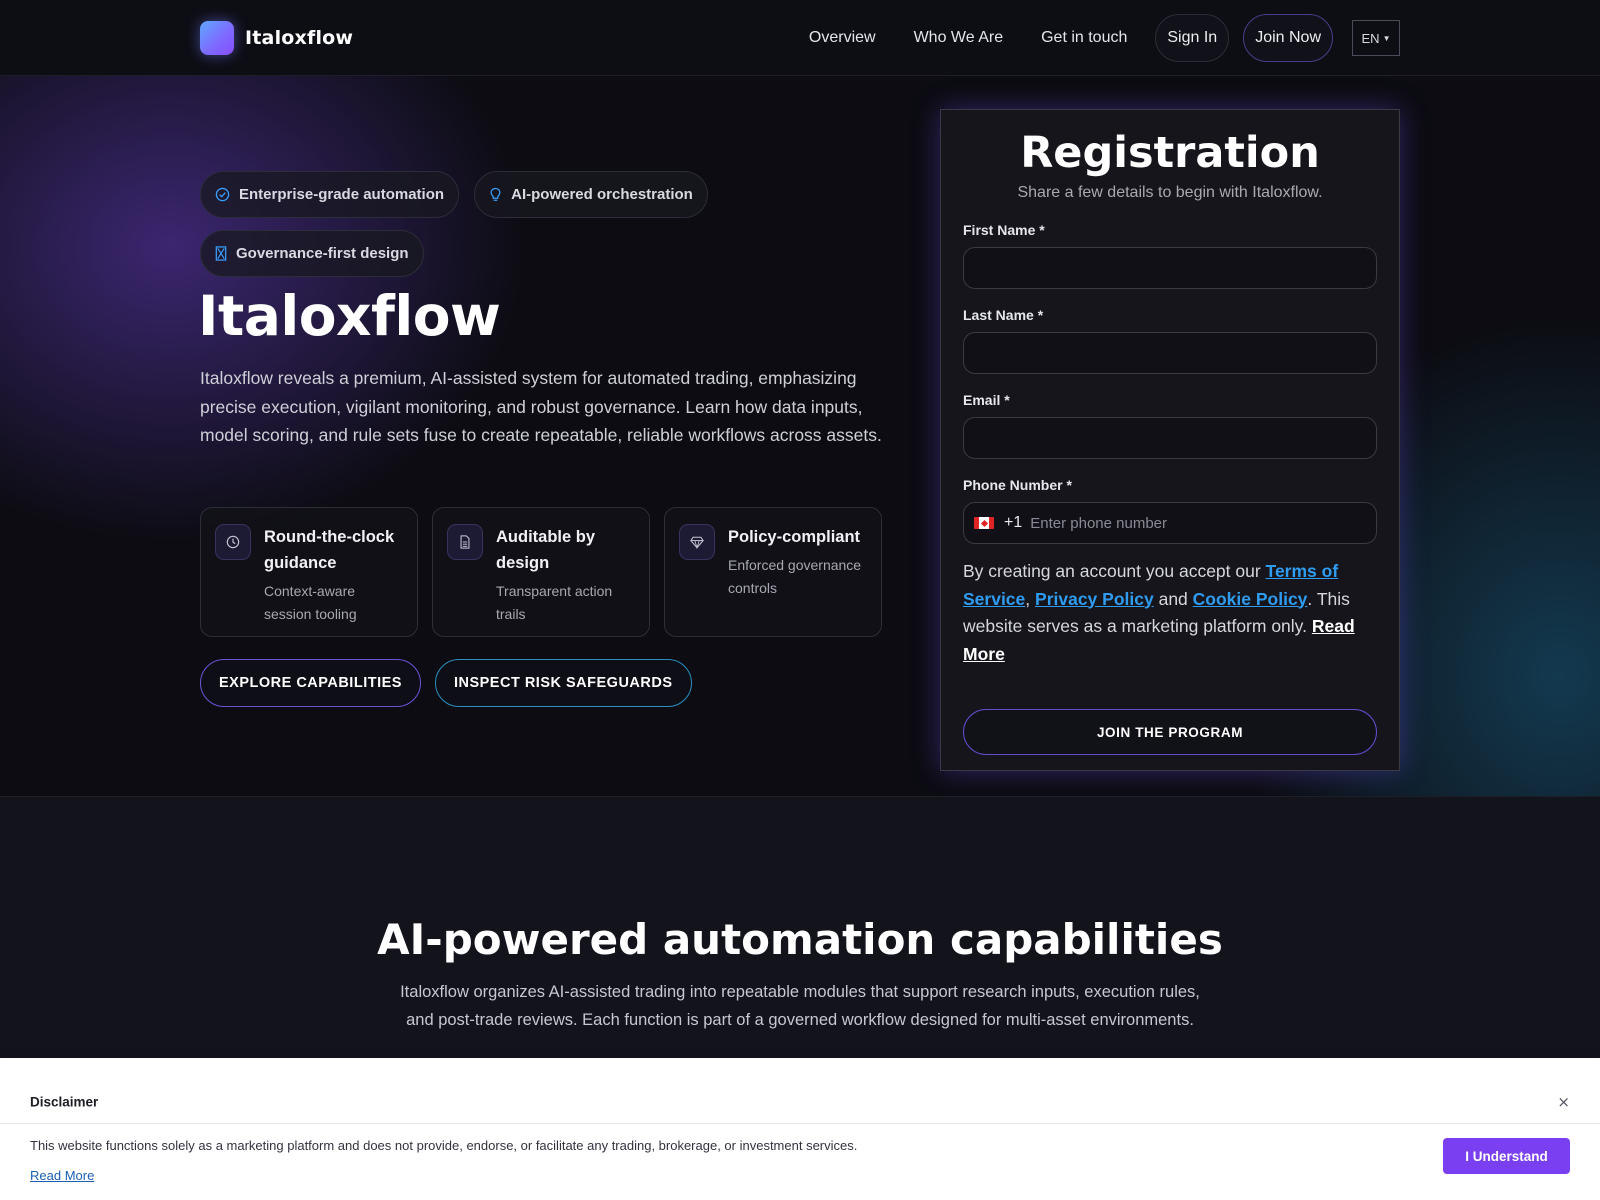  I want to click on phone-country-code: +1, so click(1013, 523).